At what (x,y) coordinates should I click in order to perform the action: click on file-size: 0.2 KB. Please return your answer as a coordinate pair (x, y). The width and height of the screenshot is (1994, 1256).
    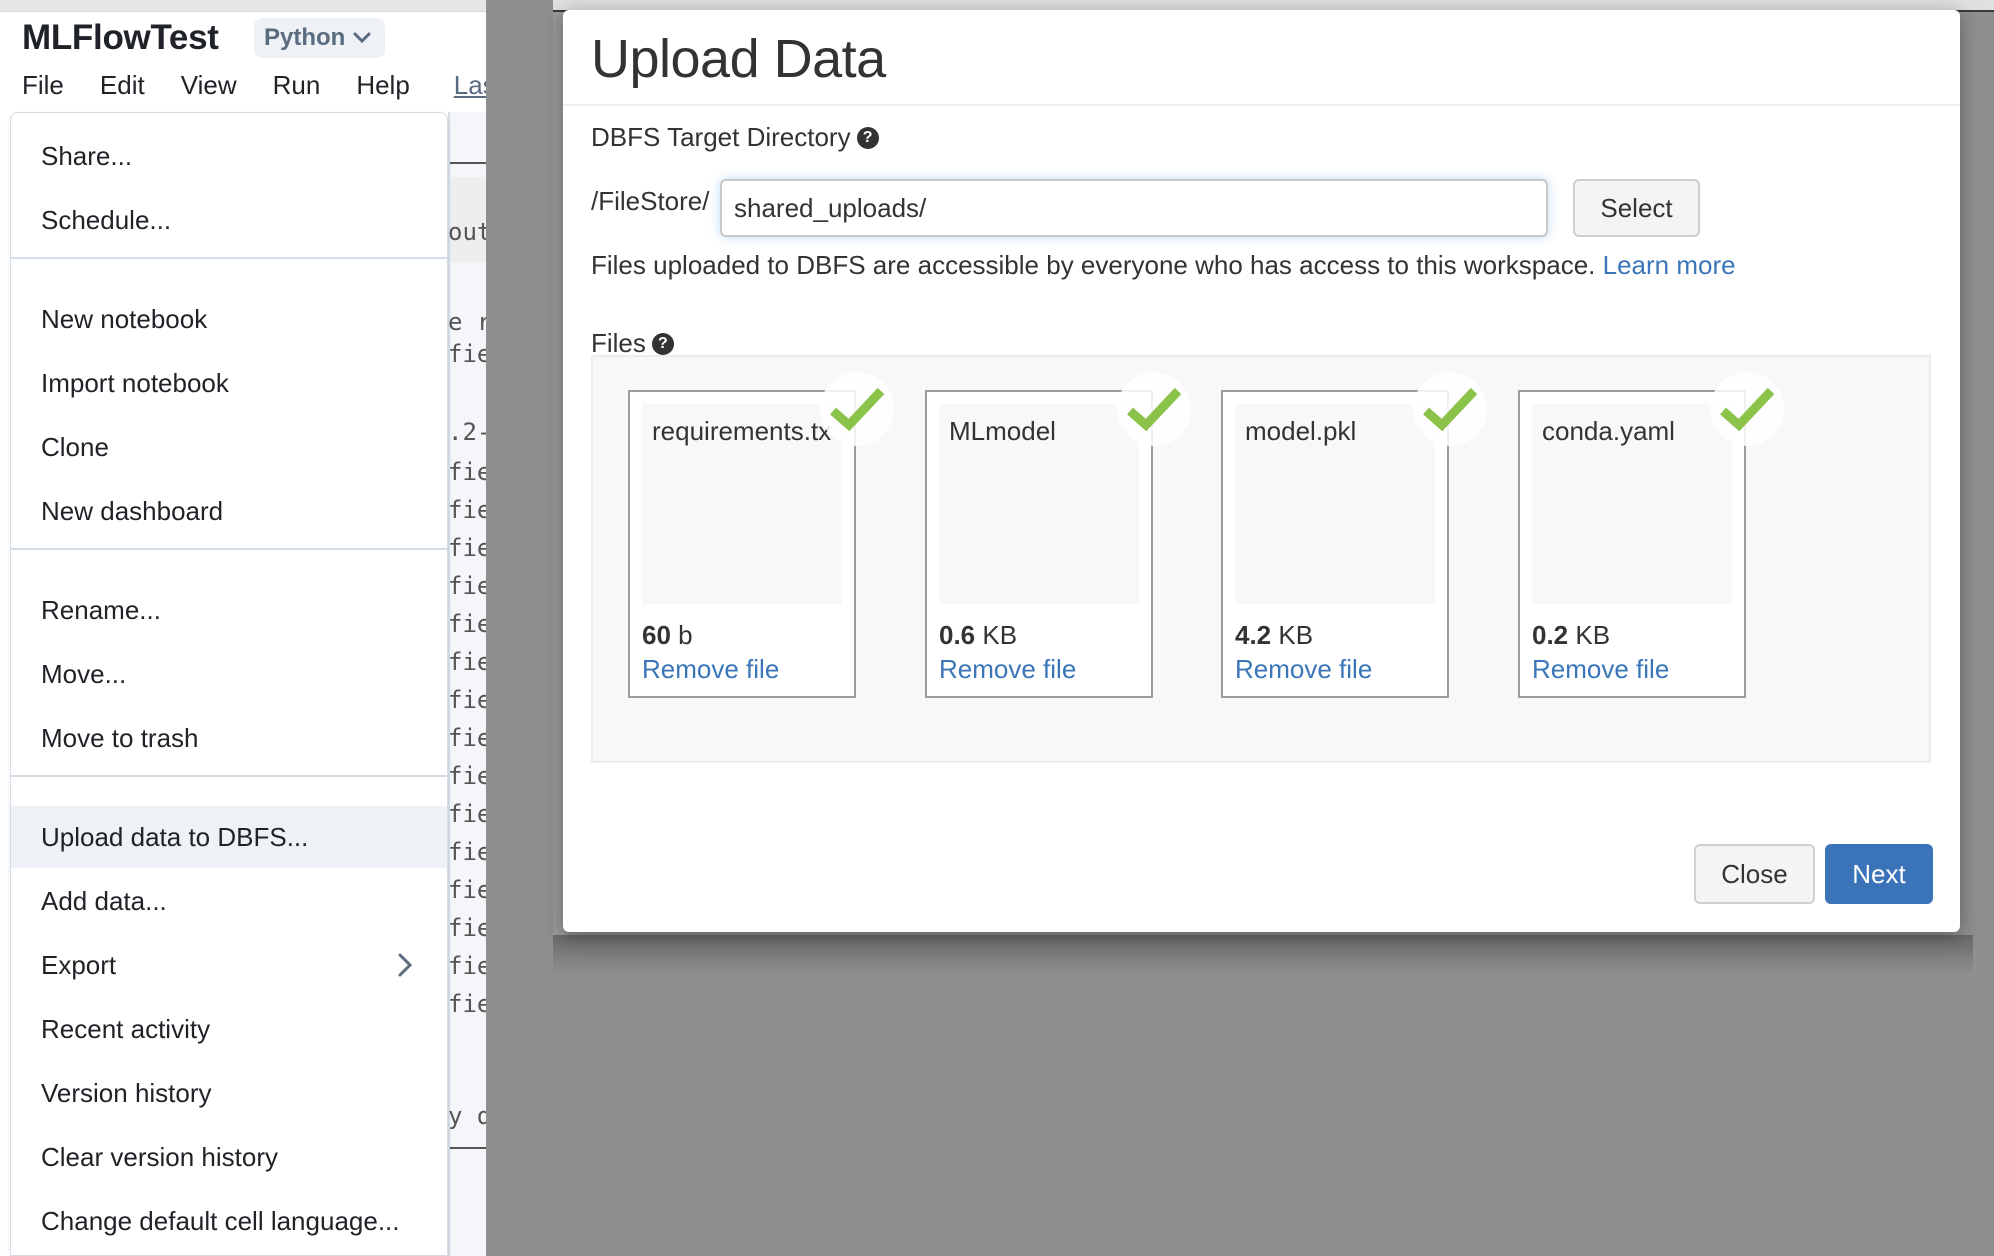
    Looking at the image, I should click on (1571, 635).